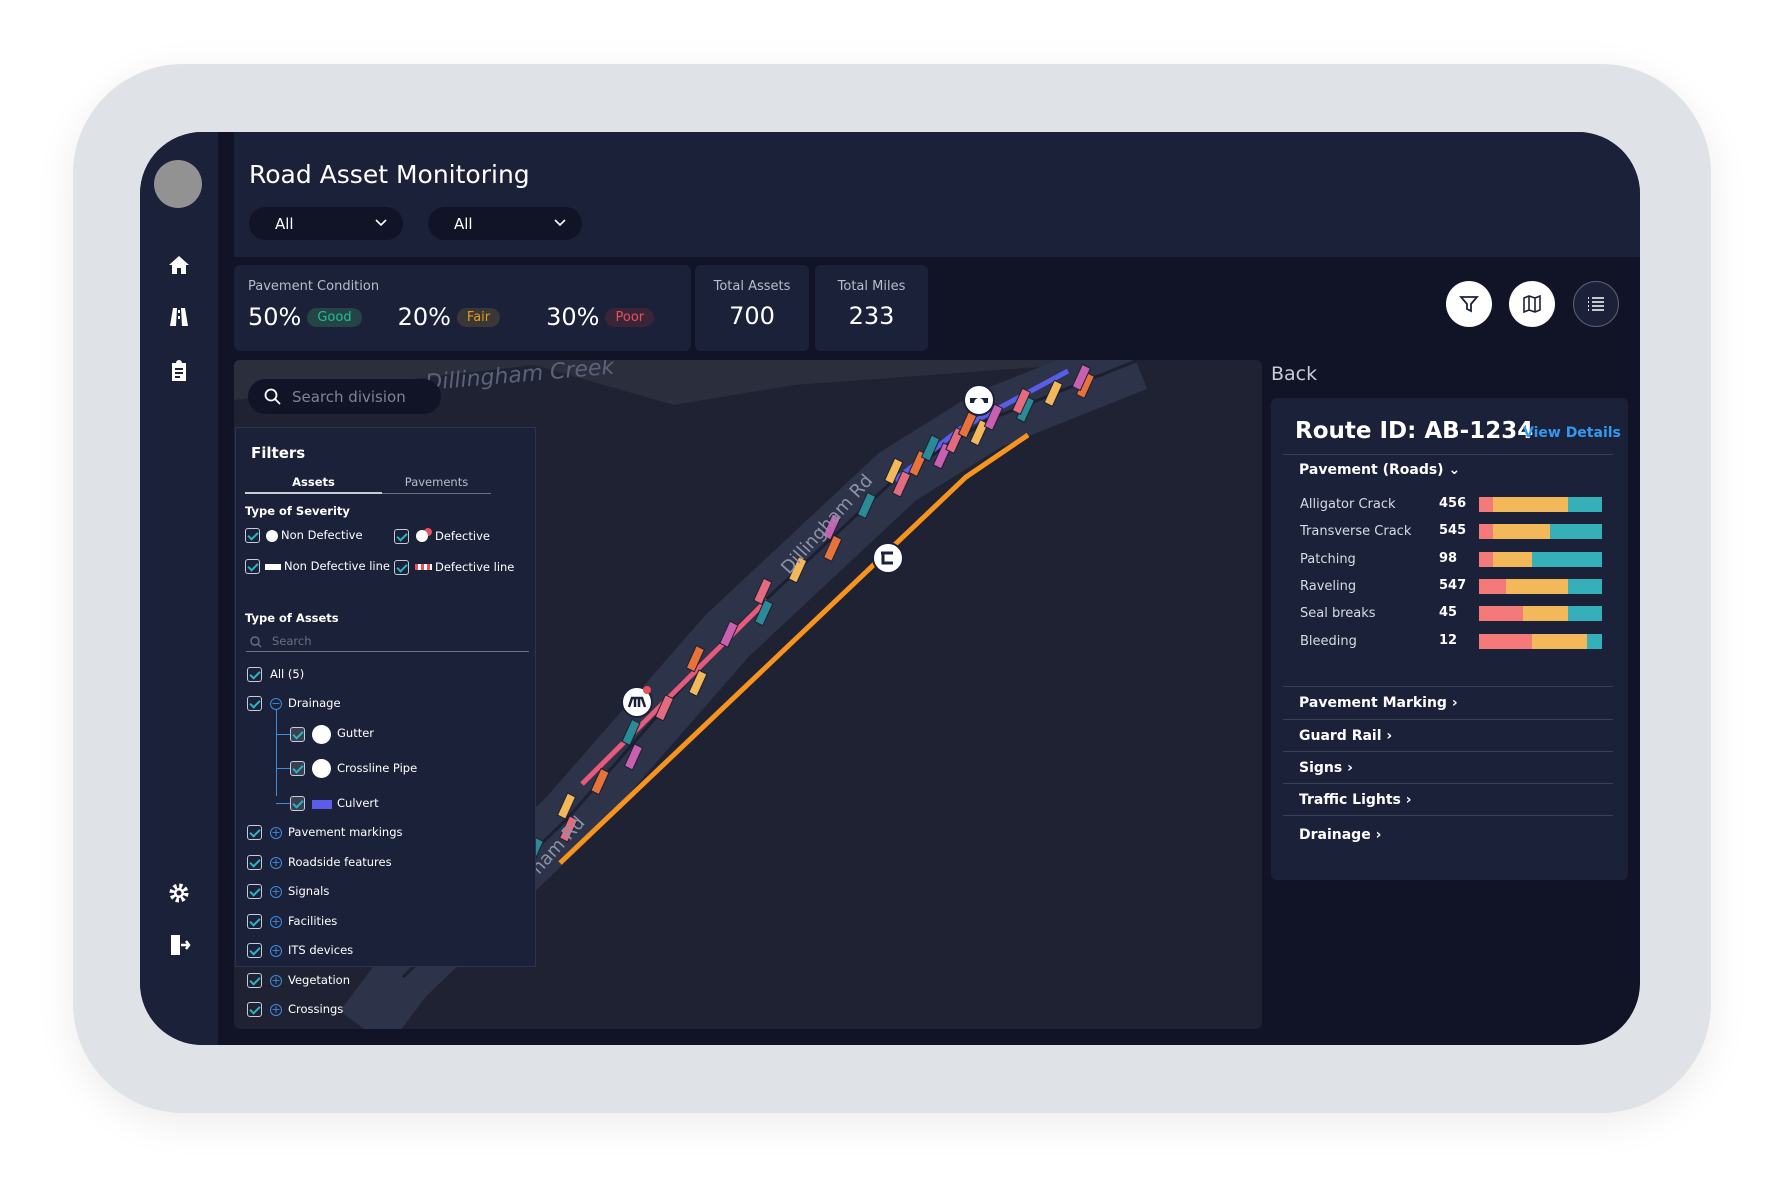 Image resolution: width=1782 pixels, height=1194 pixels. I want to click on map-button, so click(1532, 304).